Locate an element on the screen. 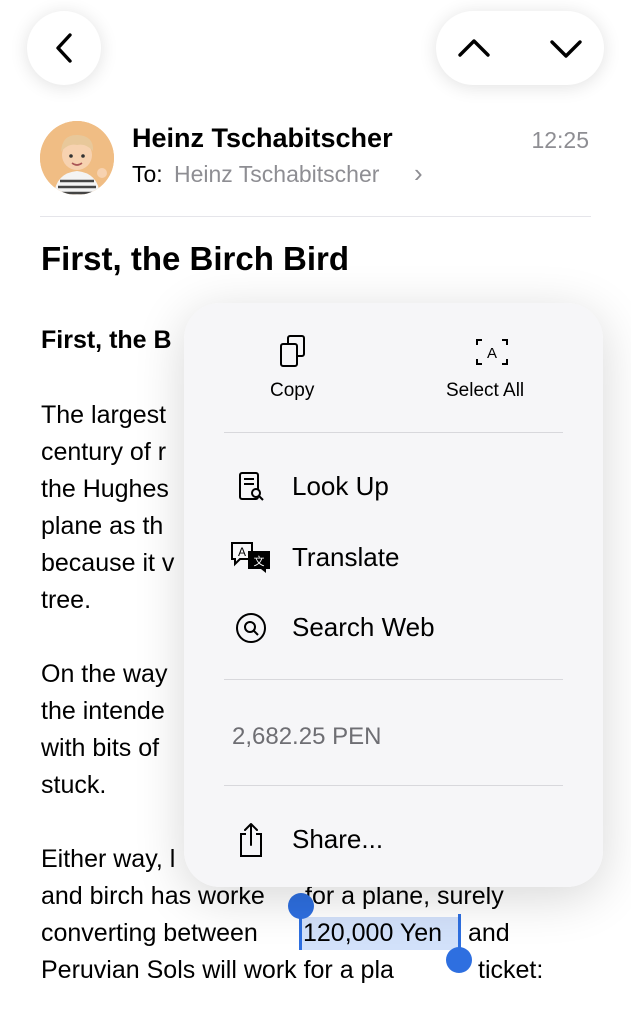 This screenshot has width=631, height=1024. look-up-icon is located at coordinates (251, 486).